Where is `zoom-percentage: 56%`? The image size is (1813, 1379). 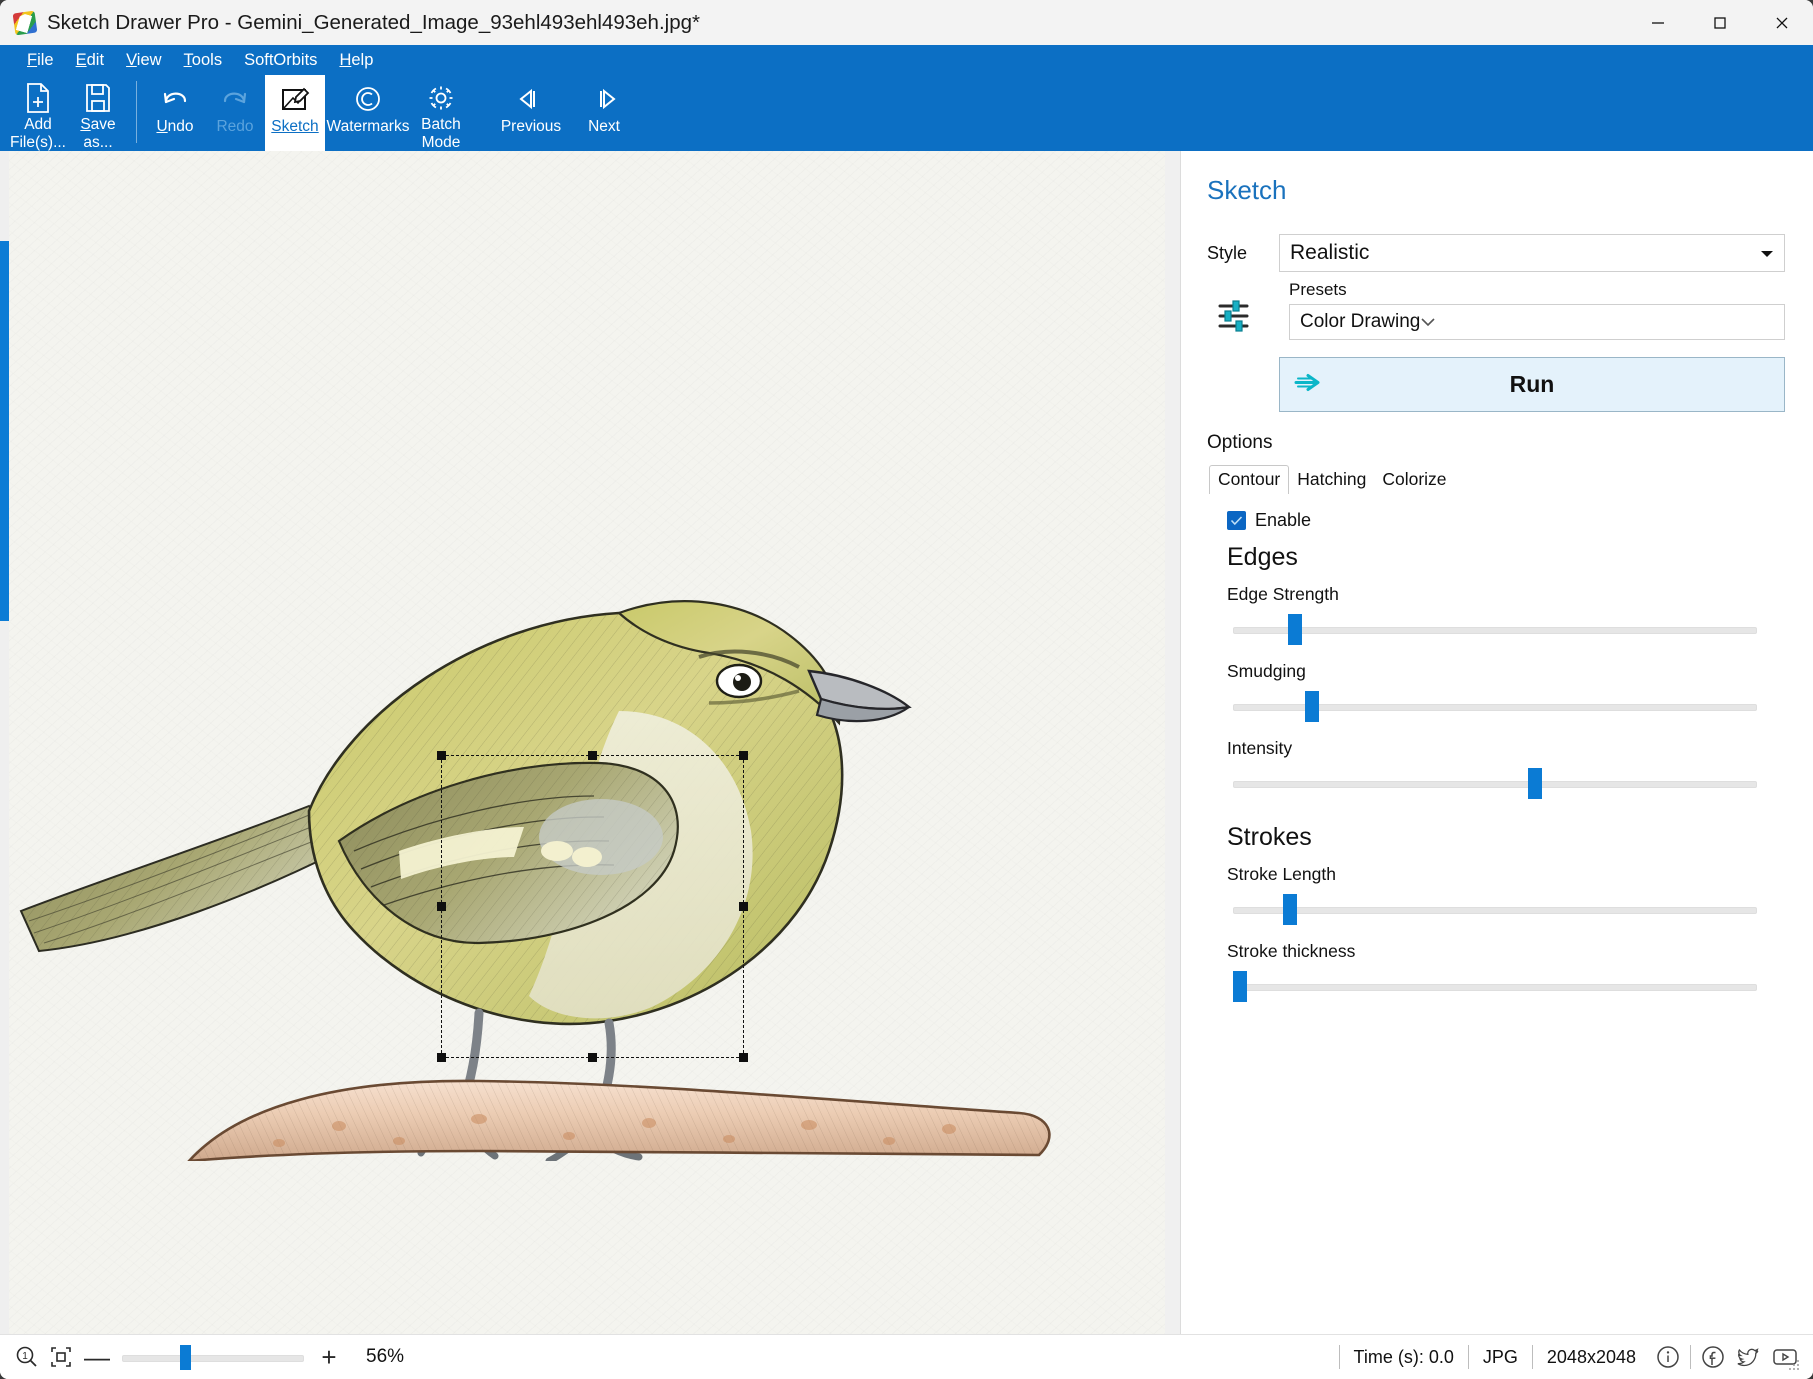
zoom-percentage: 56% is located at coordinates (385, 1356).